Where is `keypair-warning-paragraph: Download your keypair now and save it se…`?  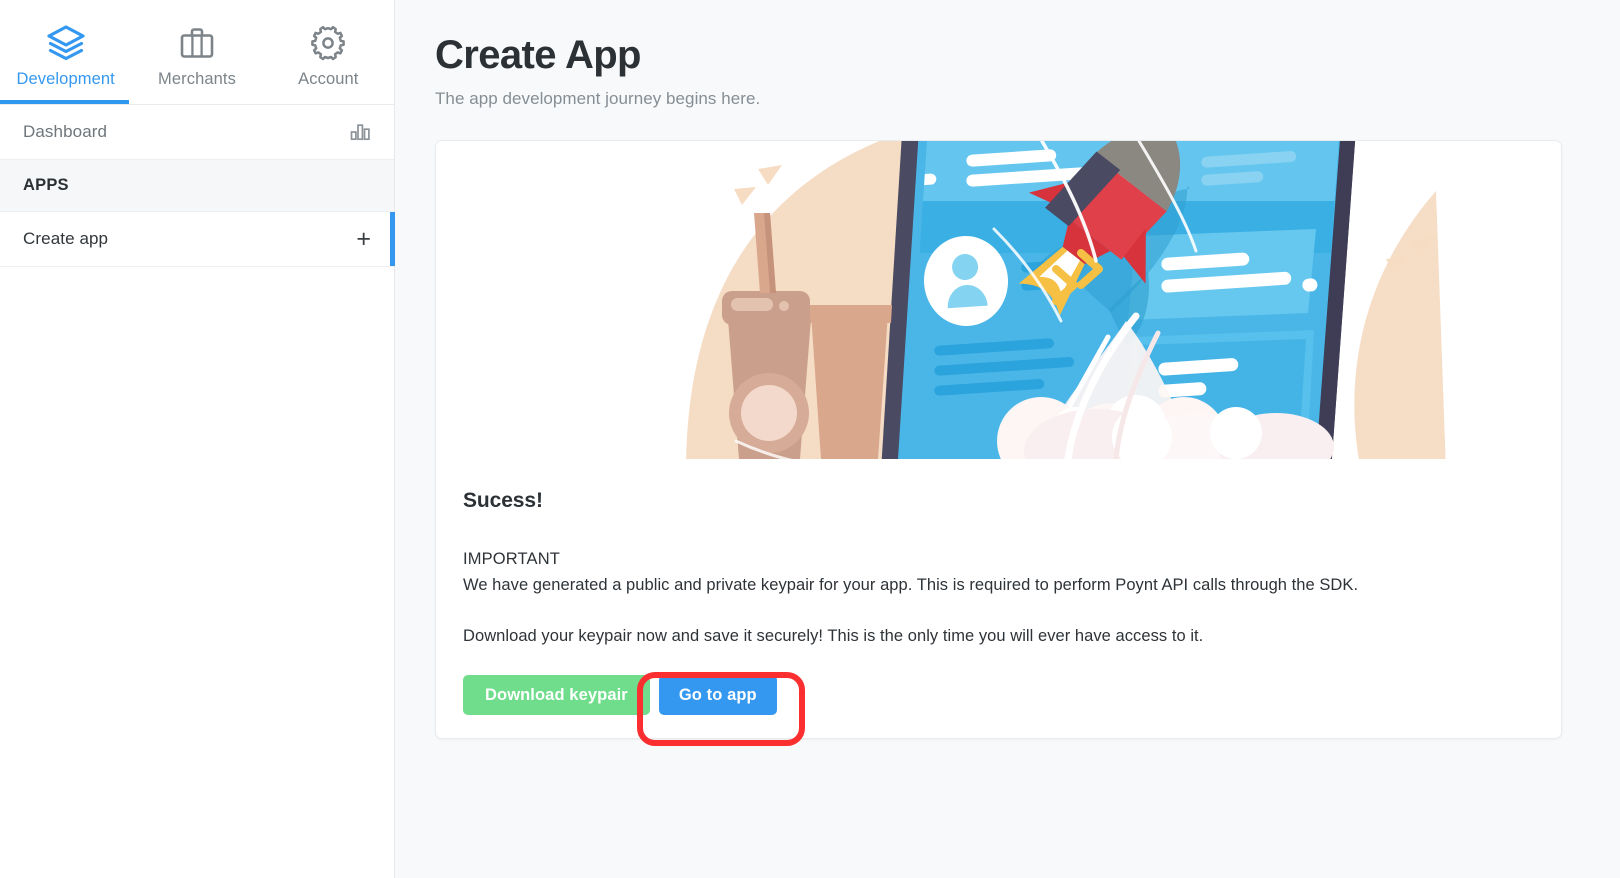
keypair-warning-paragraph: Download your keypair now and save it se… is located at coordinates (833, 636).